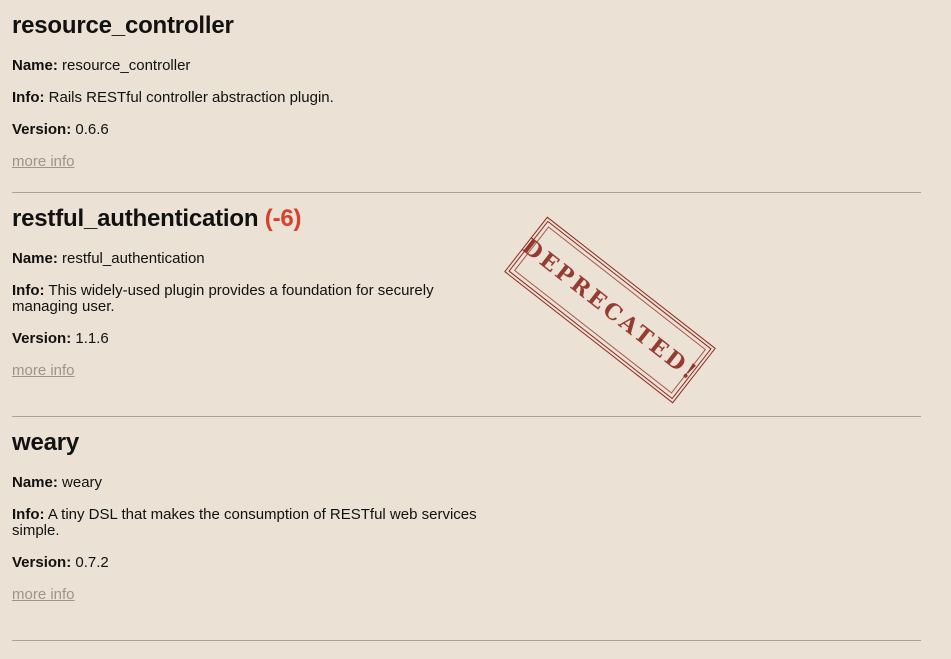  I want to click on plugin-version-row: Version: 0.6.6, so click(262, 130).